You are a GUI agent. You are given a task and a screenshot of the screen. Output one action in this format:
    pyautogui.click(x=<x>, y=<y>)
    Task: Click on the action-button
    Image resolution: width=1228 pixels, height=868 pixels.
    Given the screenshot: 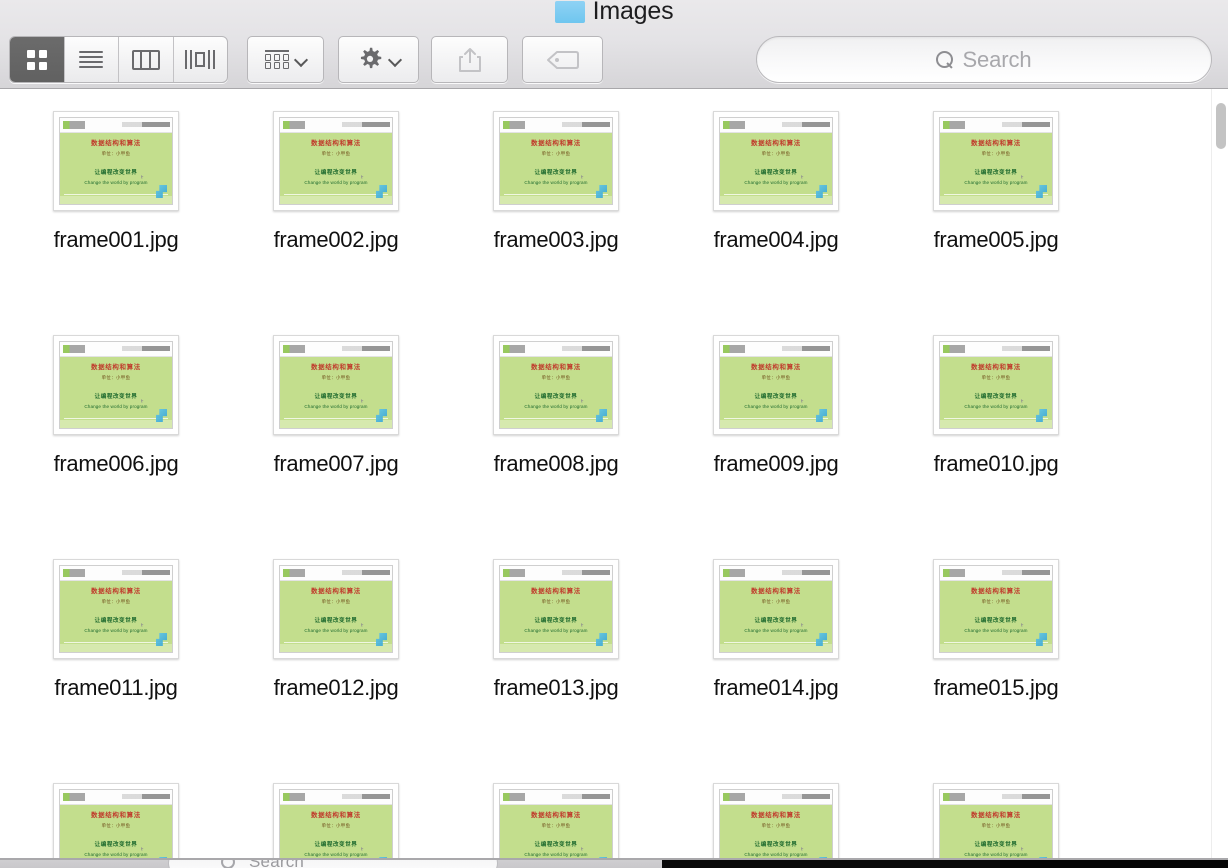 What is the action you would take?
    pyautogui.click(x=378, y=59)
    